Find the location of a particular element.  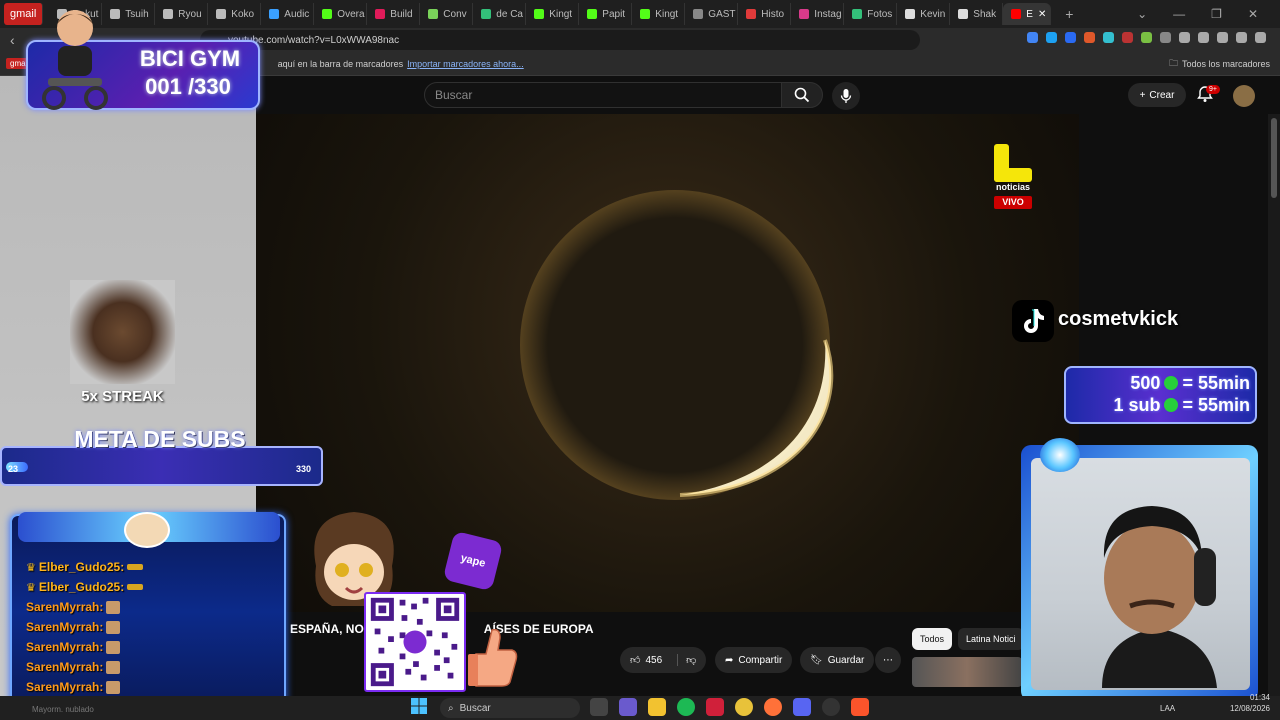

share-icon: ➦ is located at coordinates (729, 660).